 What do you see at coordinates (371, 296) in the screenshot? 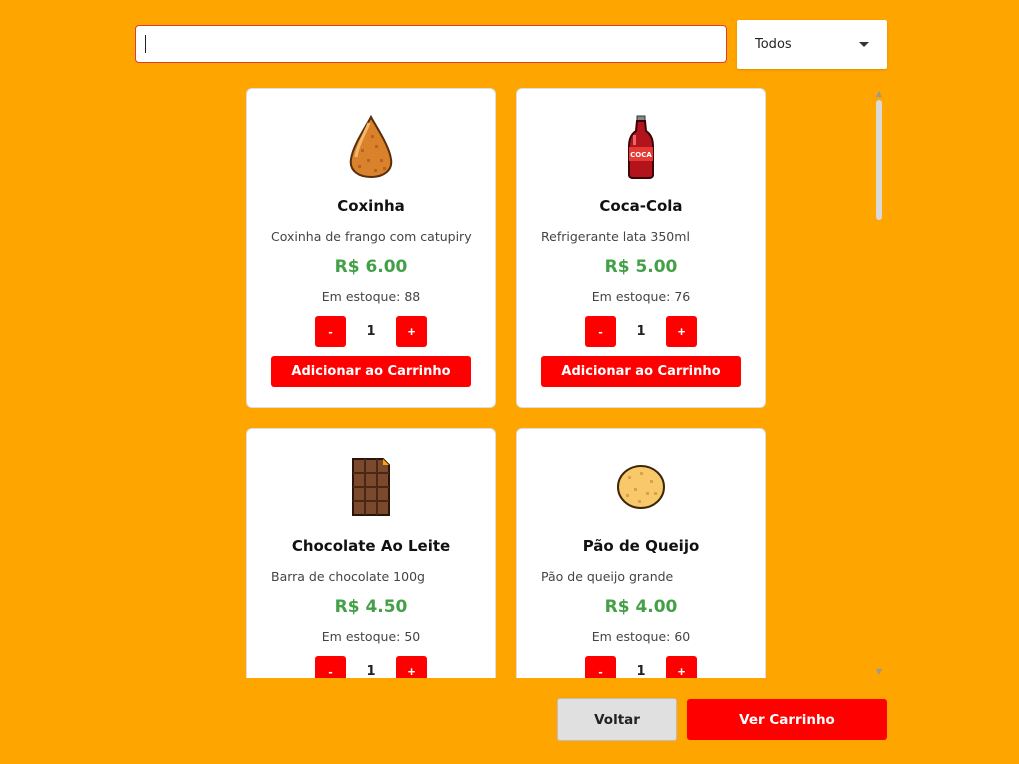
I see `product-stock: Em estoque: 88` at bounding box center [371, 296].